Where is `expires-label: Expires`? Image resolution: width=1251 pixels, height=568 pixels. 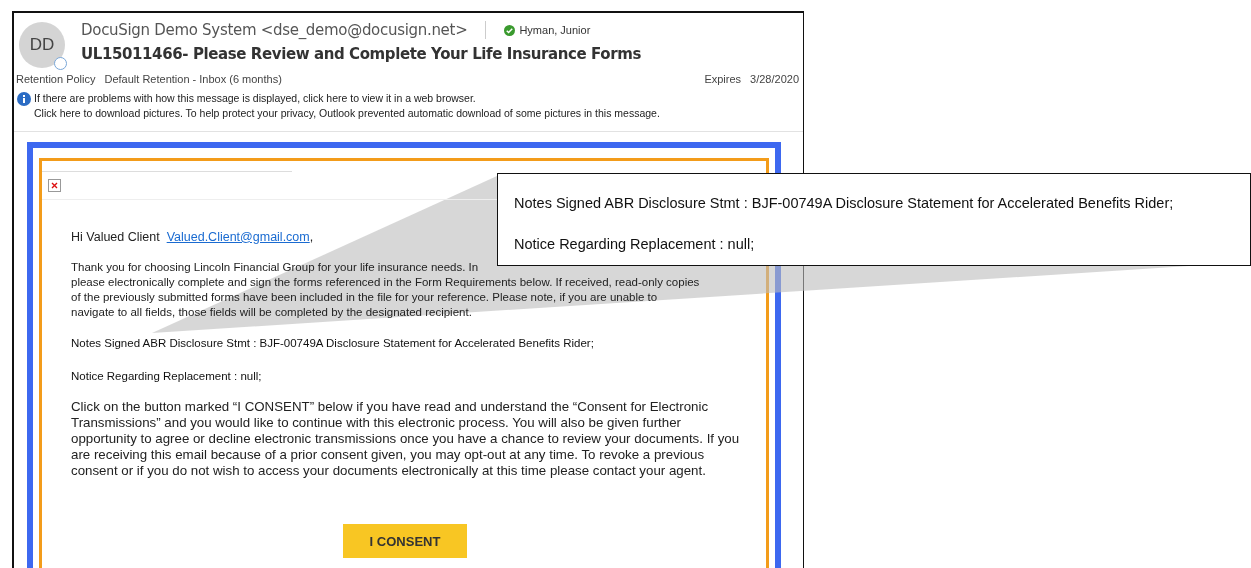 expires-label: Expires is located at coordinates (723, 79).